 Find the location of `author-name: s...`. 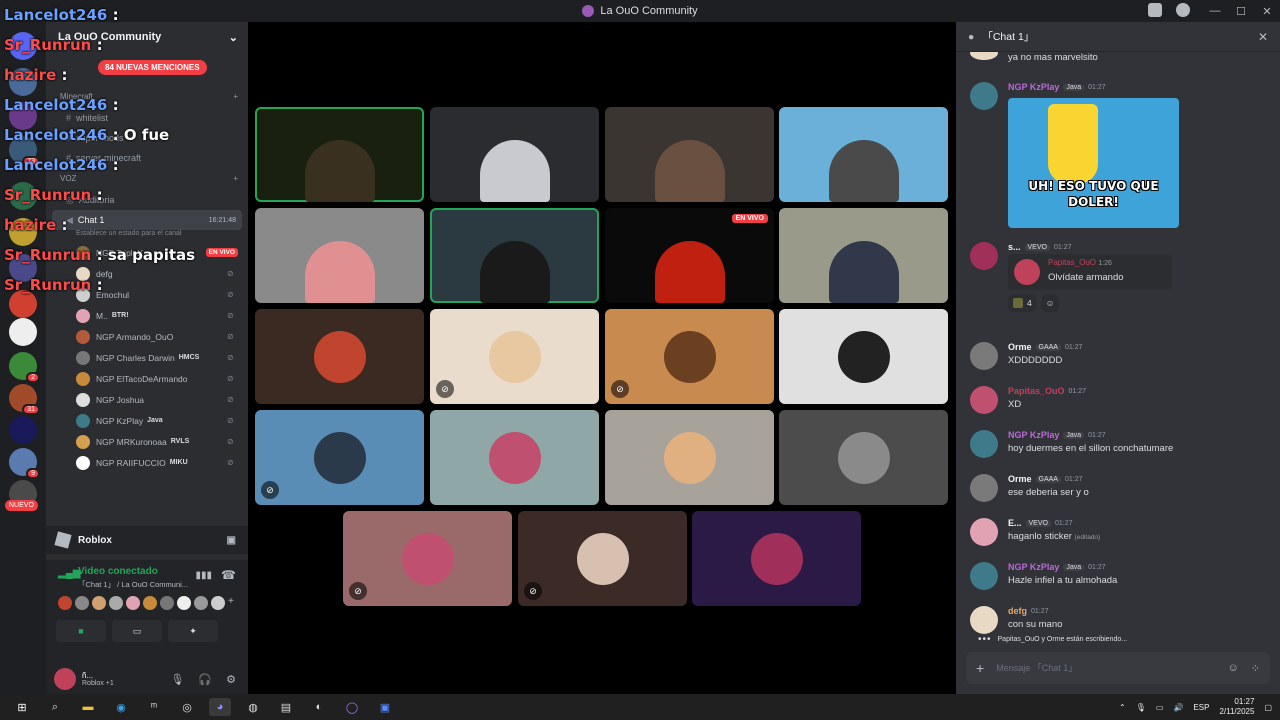

author-name: s... is located at coordinates (1014, 247).